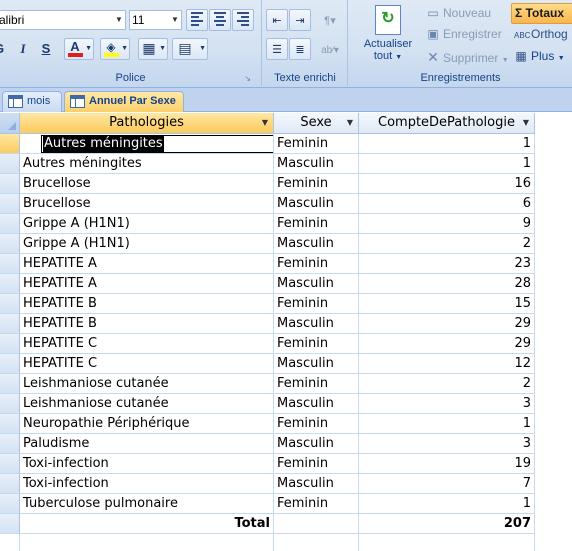 The width and height of the screenshot is (572, 551). What do you see at coordinates (267, 224) in the screenshot?
I see `table-row: Grippe A (H1N1) Feminin 9` at bounding box center [267, 224].